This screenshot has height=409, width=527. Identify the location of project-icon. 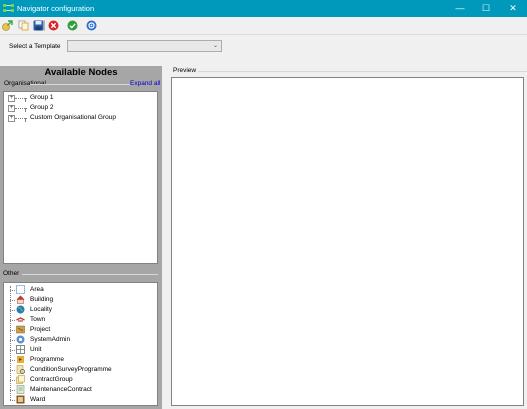
(20, 329).